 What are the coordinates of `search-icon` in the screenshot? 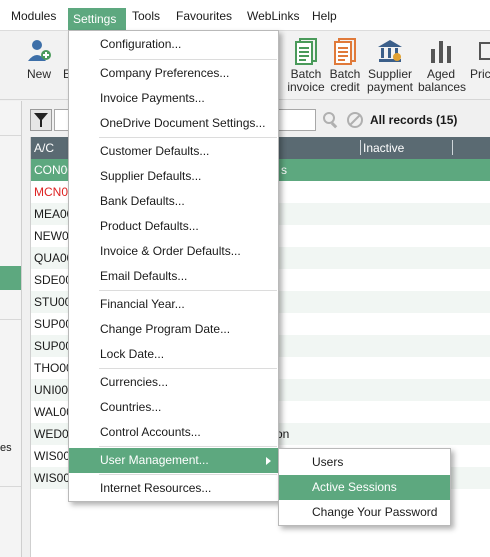 It's located at (331, 120).